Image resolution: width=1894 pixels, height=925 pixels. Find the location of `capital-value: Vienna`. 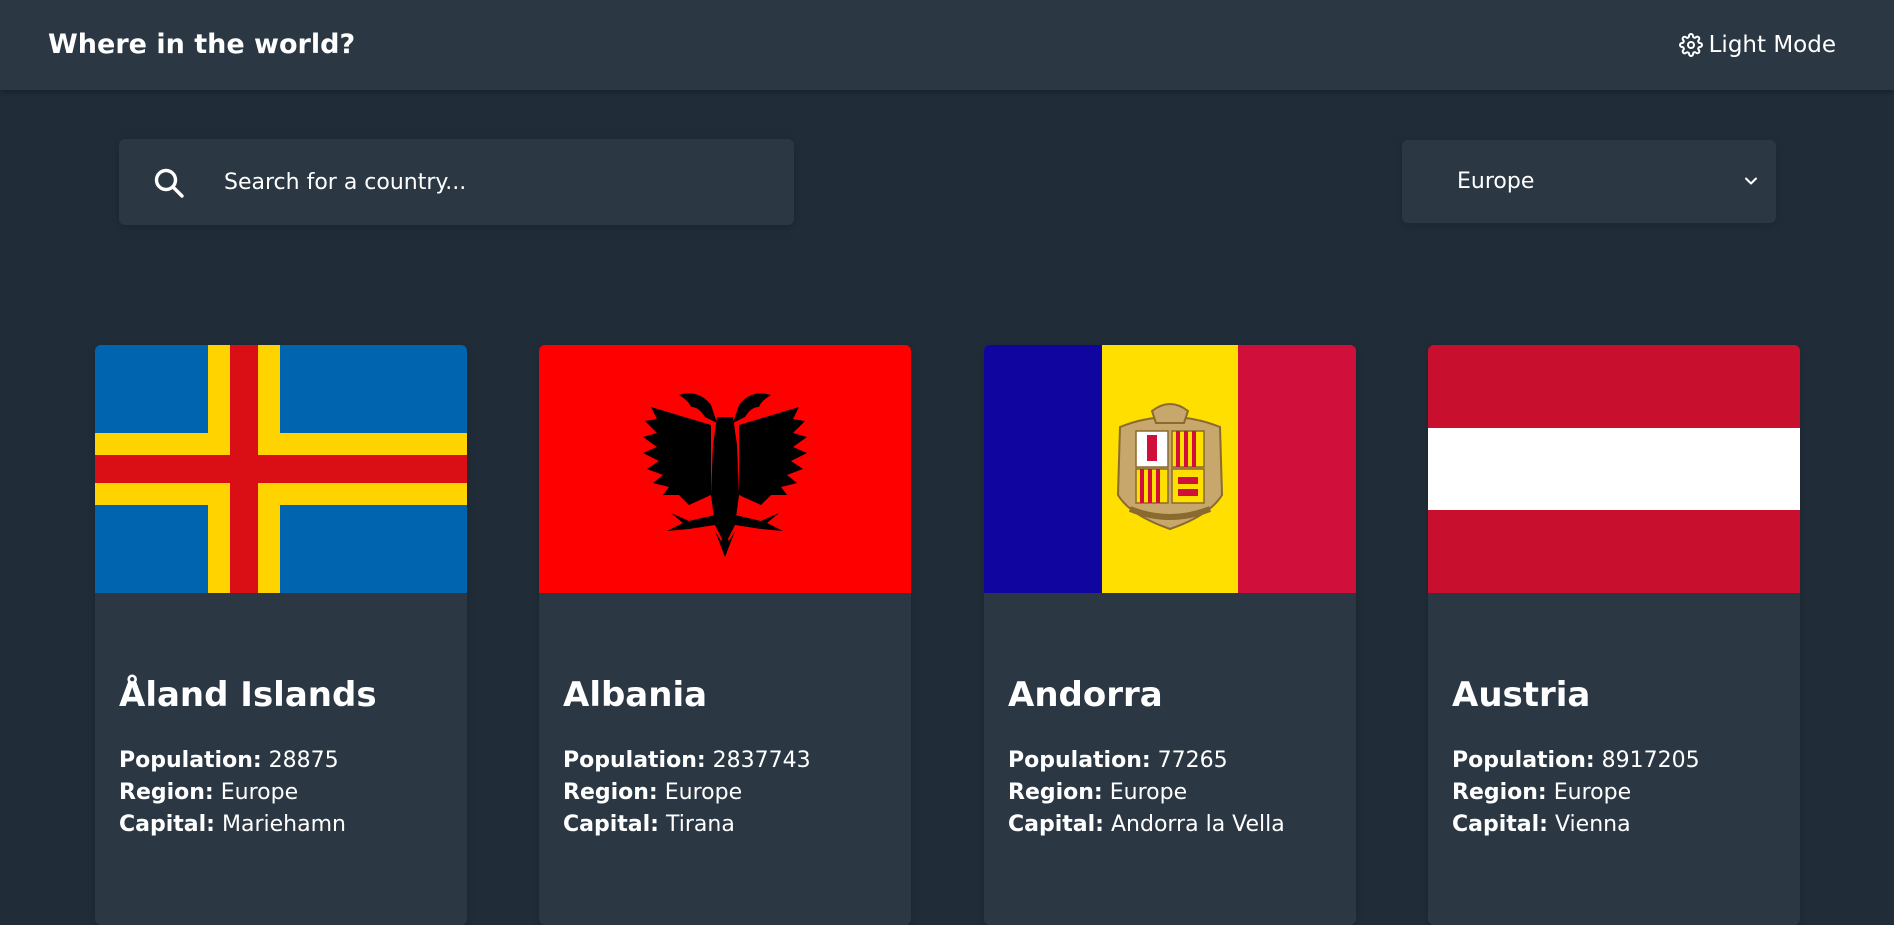

capital-value: Vienna is located at coordinates (1592, 824).